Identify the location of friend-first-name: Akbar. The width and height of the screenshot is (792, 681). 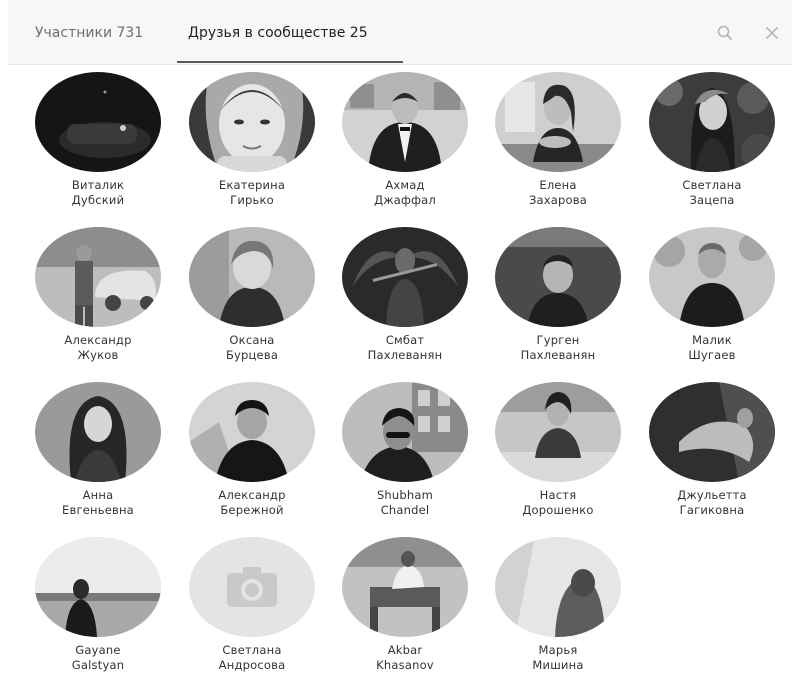
(405, 650).